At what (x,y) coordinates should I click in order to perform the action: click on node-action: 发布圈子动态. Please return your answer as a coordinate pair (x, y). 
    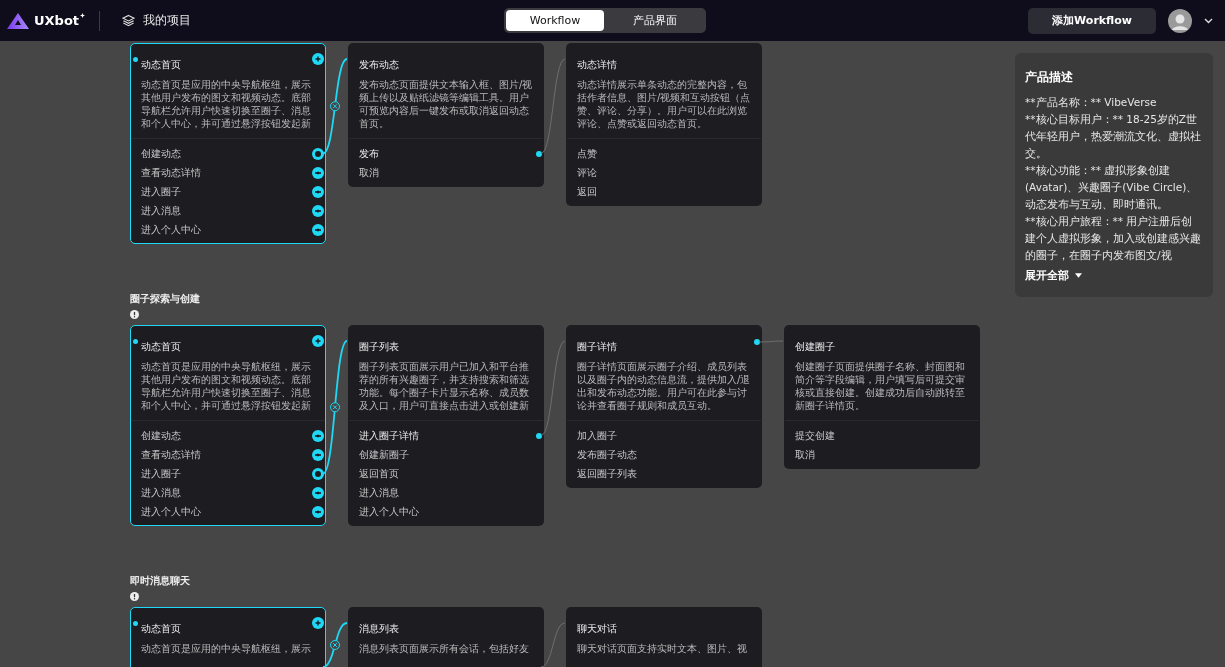
    Looking at the image, I should click on (607, 454).